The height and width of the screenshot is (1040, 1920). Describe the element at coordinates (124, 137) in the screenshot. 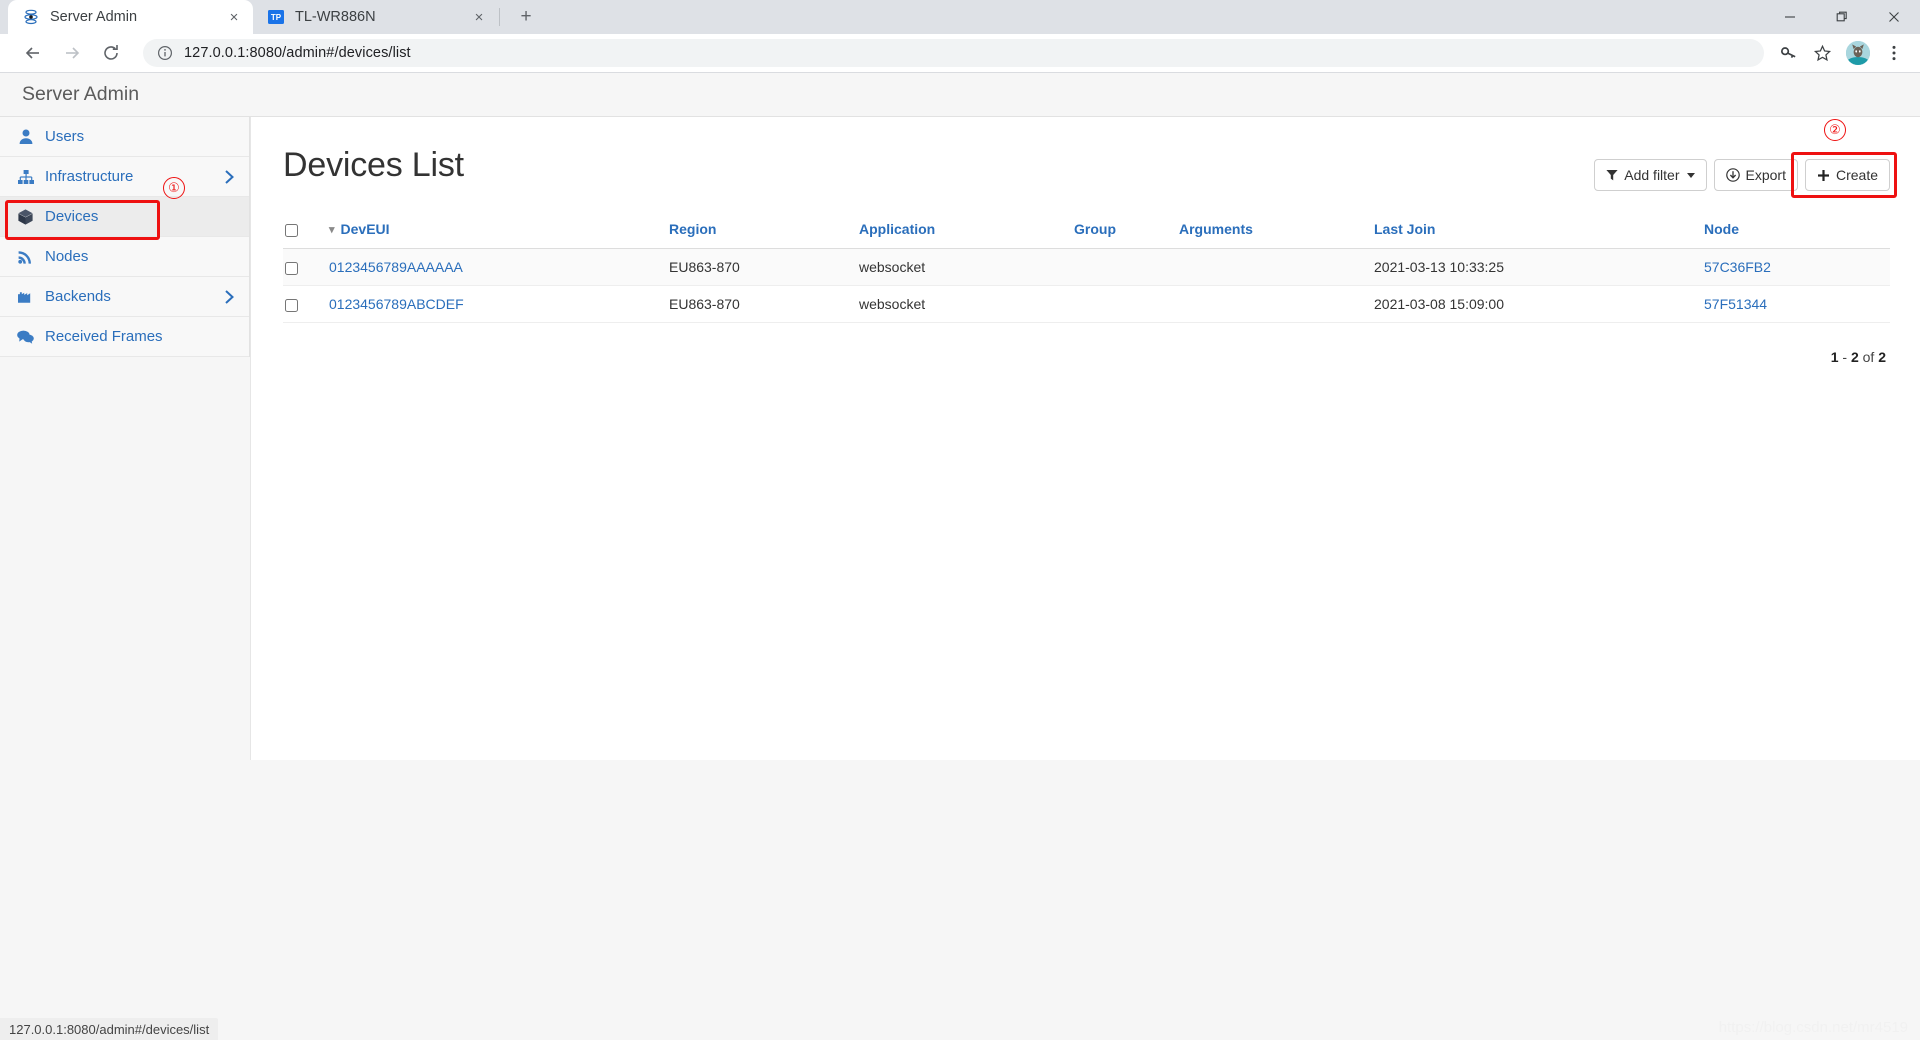

I see `sidebar-item-users: Users` at that location.